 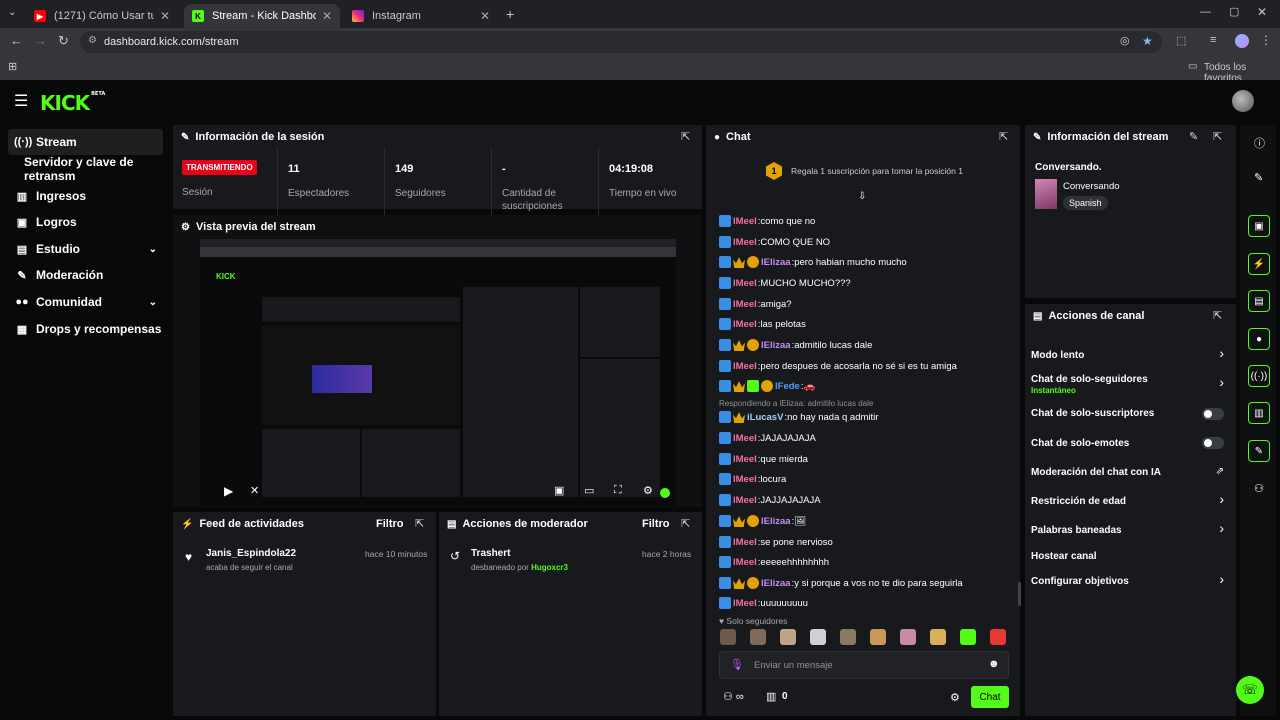 What do you see at coordinates (771, 696) in the screenshot?
I see `gift-icon: ▥` at bounding box center [771, 696].